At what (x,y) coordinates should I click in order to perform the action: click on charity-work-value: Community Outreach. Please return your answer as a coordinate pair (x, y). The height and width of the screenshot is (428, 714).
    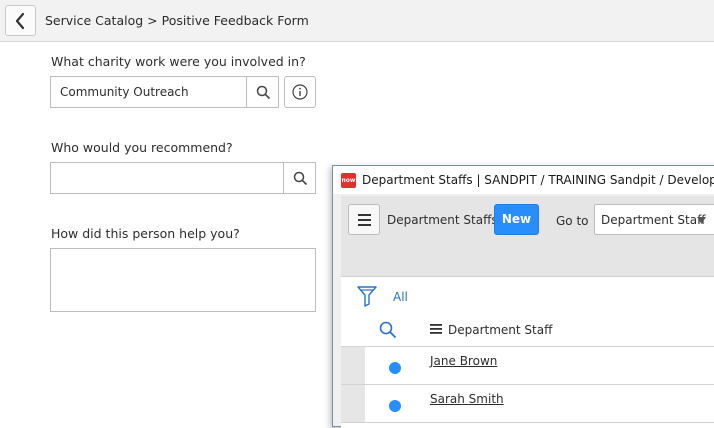
    Looking at the image, I should click on (124, 92).